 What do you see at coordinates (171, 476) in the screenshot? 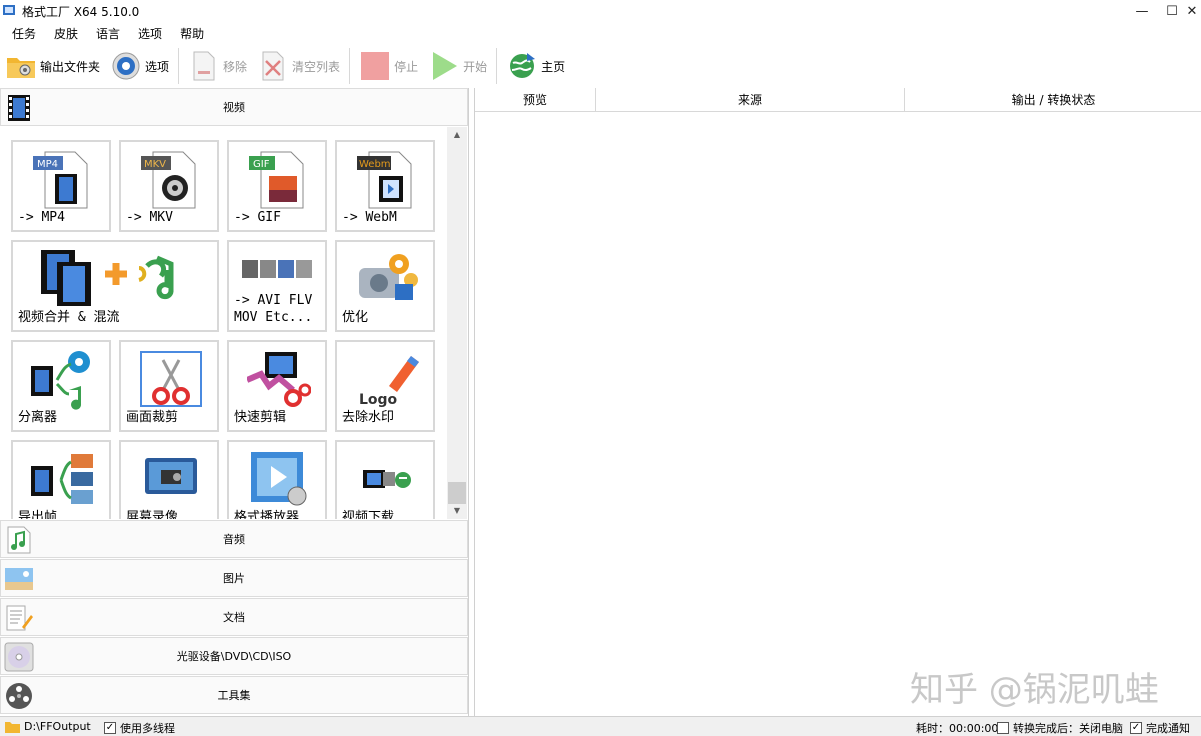
I see `screen-record-icon` at bounding box center [171, 476].